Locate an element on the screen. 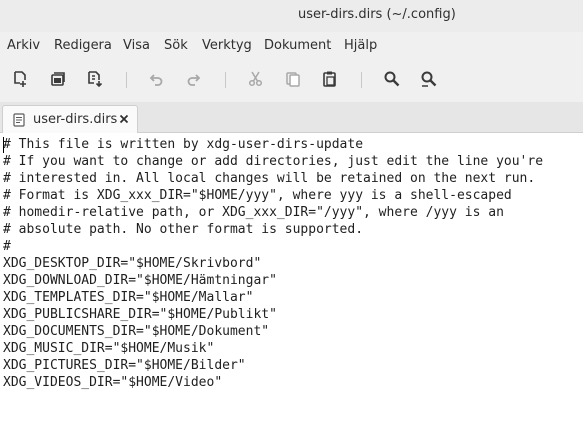 Image resolution: width=583 pixels, height=442 pixels. copy-icon is located at coordinates (293, 79).